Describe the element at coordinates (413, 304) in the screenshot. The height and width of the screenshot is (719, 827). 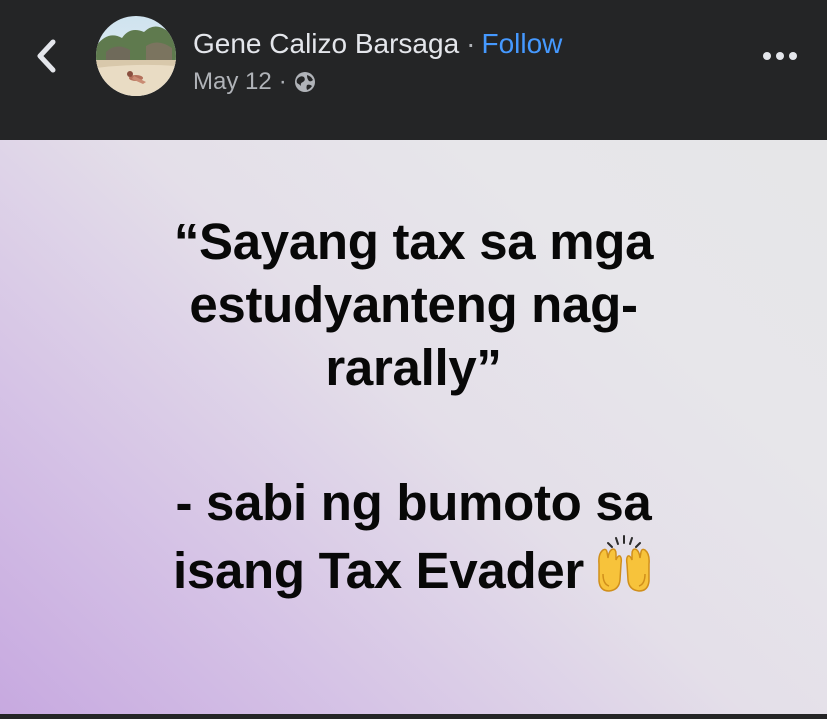
I see `post-line-2: estudyanteng nag-` at that location.